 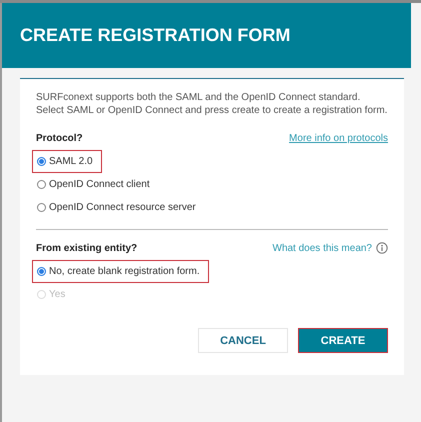 I want to click on help-link: What does this mean?, so click(x=322, y=248).